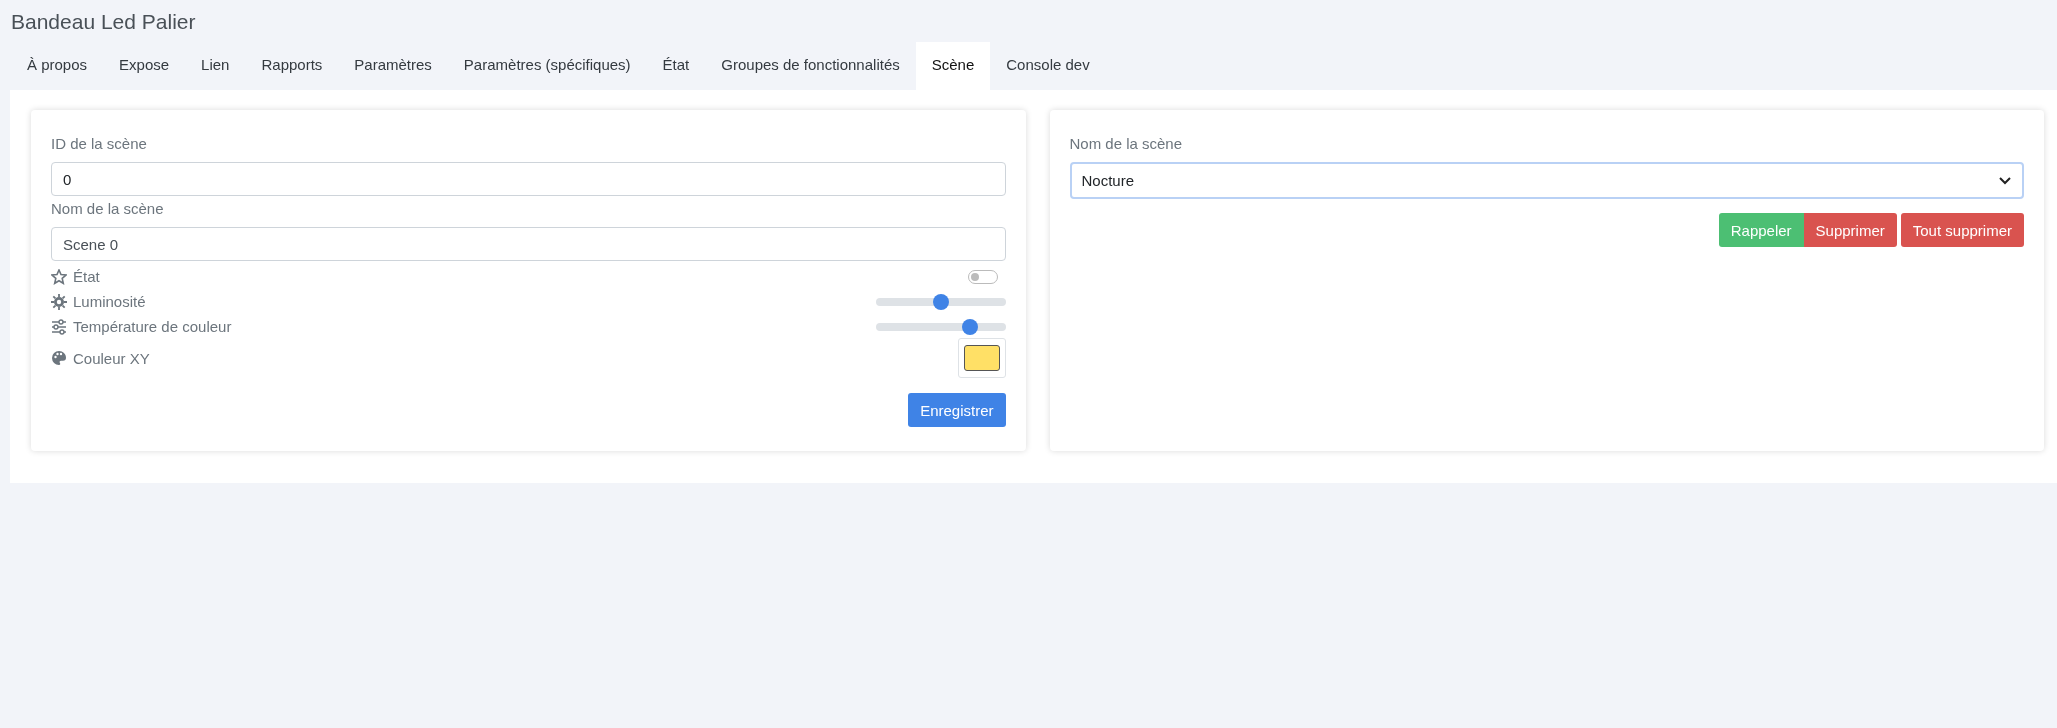  I want to click on action-button: Supprimer, so click(1850, 230).